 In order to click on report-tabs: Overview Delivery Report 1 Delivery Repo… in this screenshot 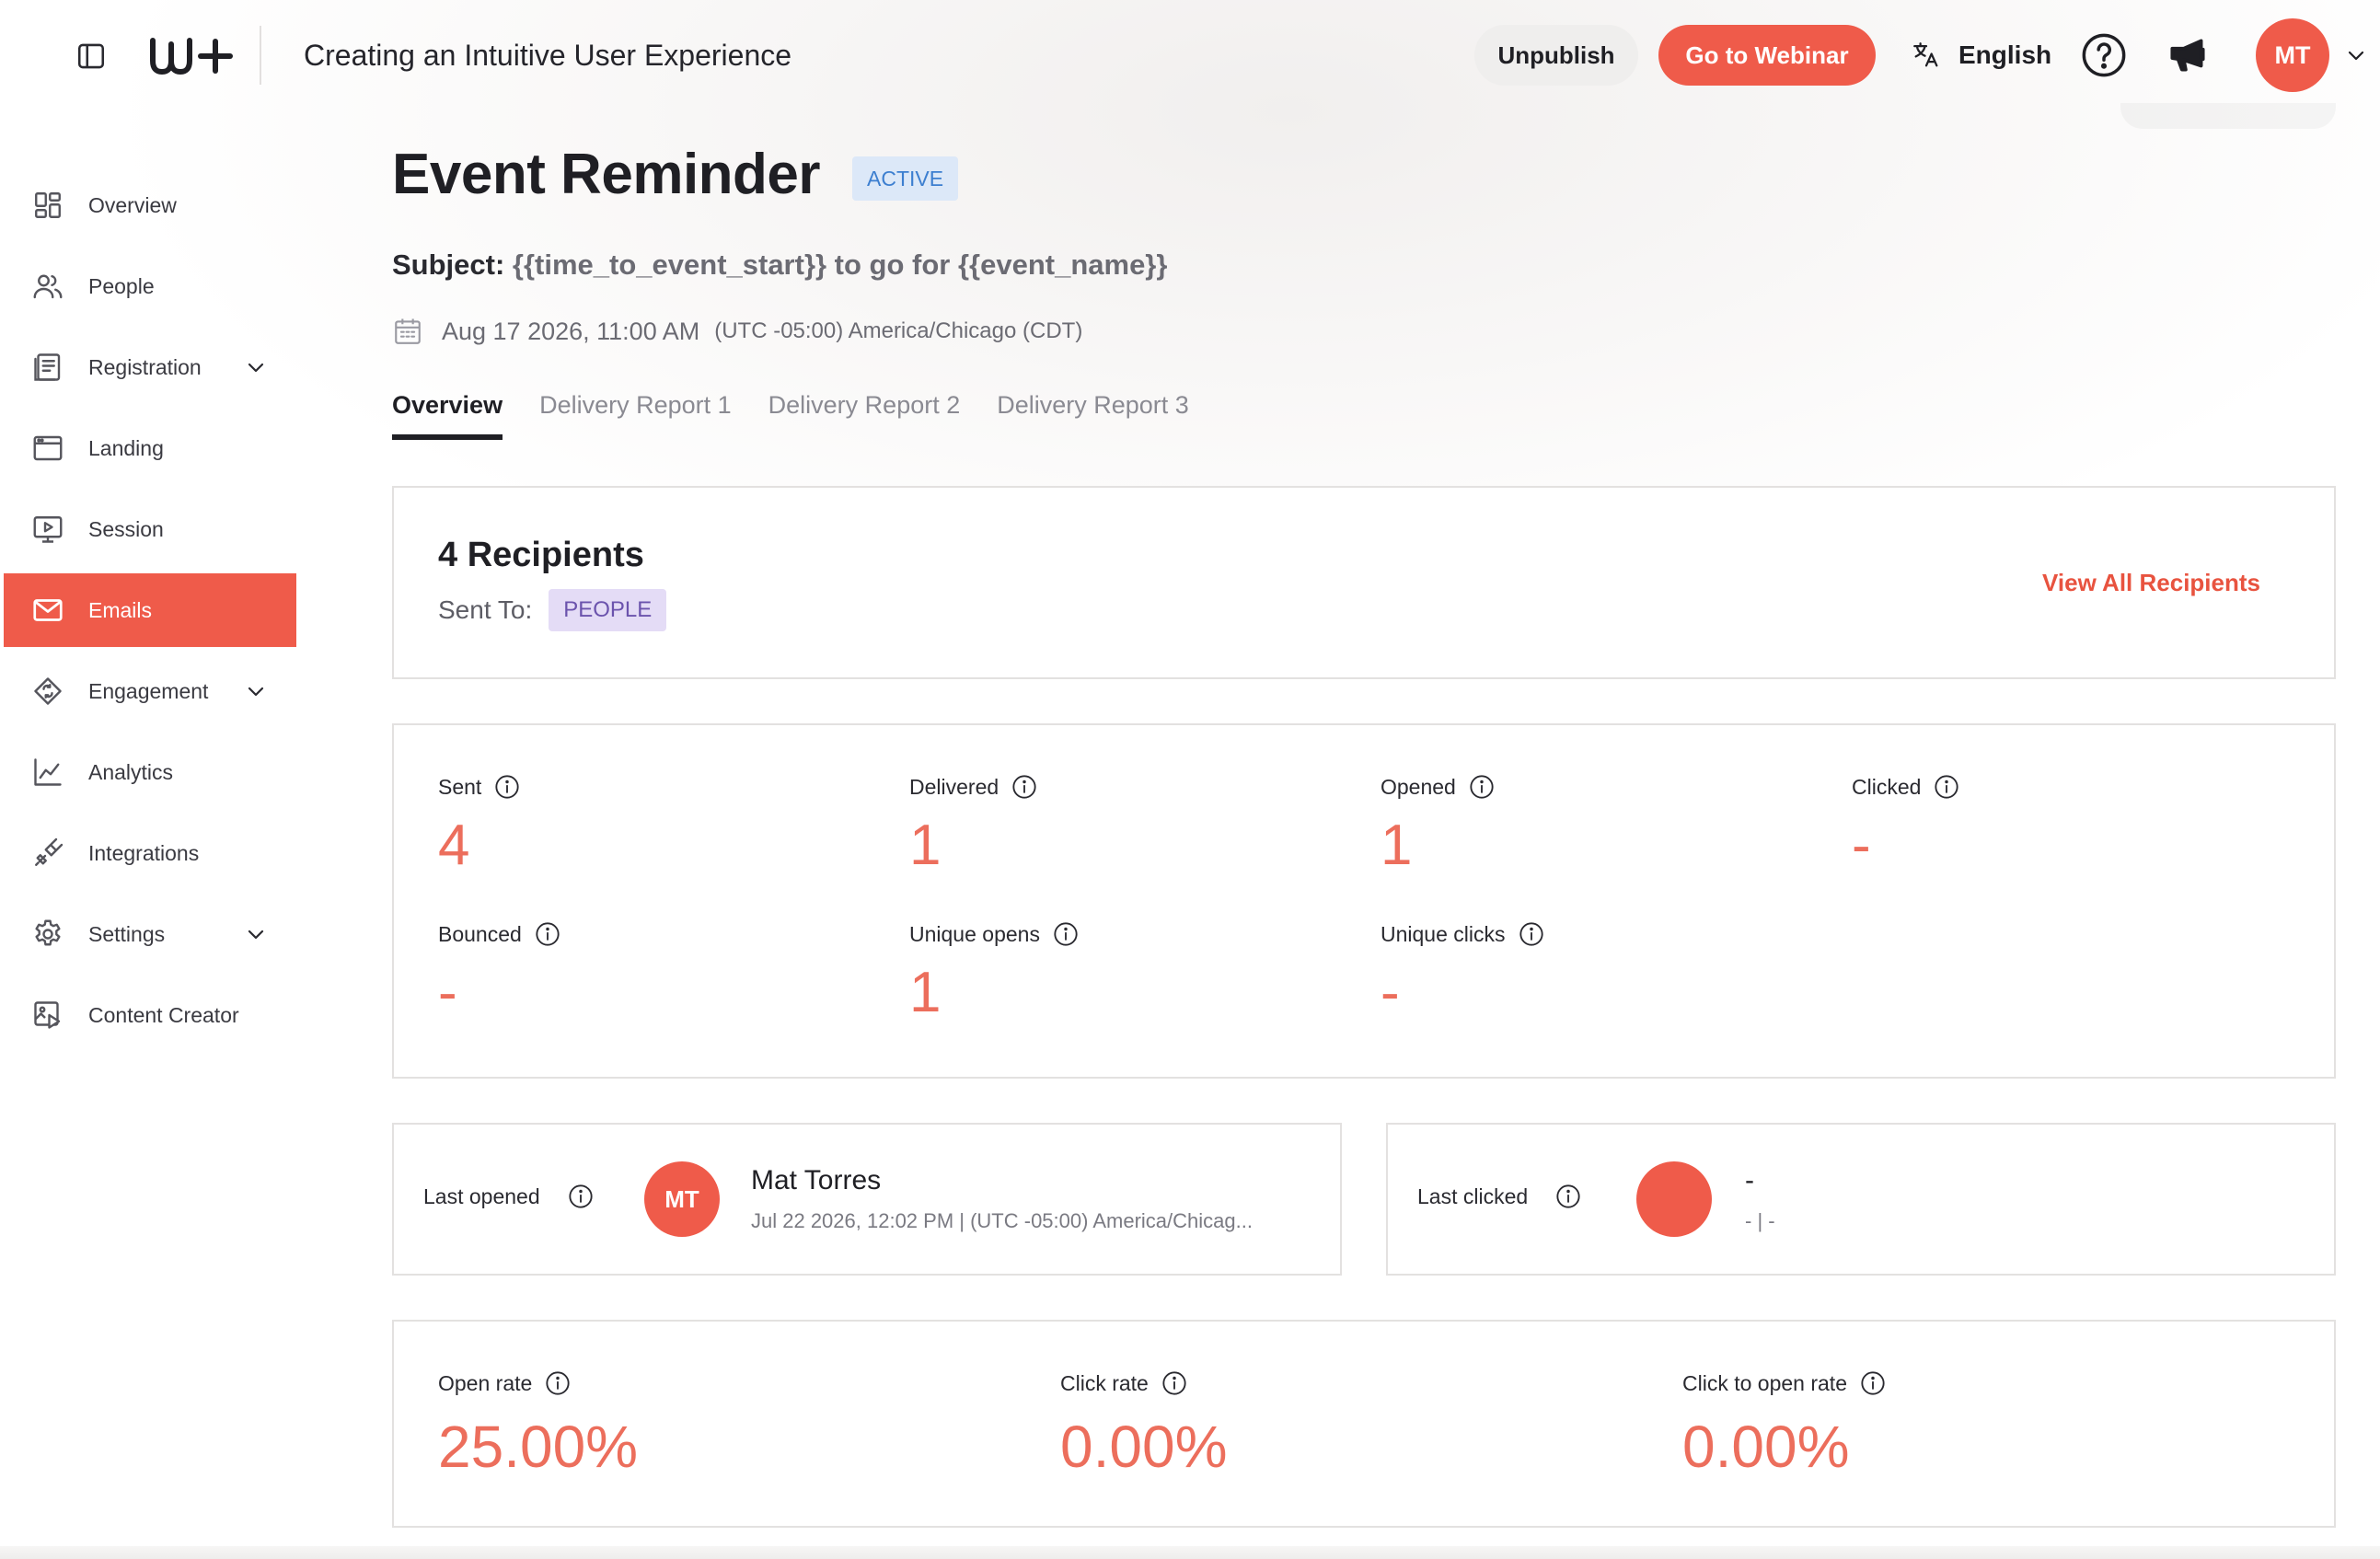, I will do `click(790, 412)`.